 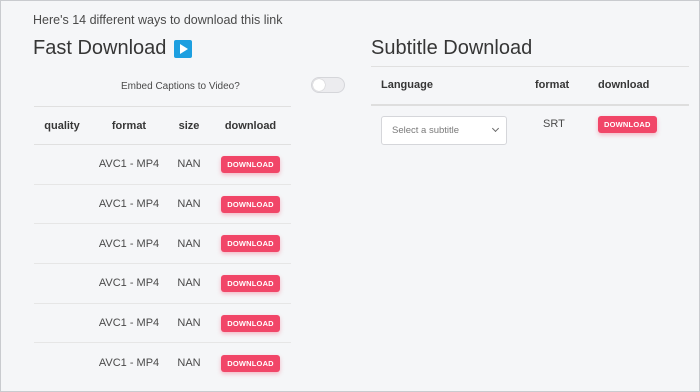 What do you see at coordinates (452, 48) in the screenshot?
I see `subtitle-download-title: Subtitle Download` at bounding box center [452, 48].